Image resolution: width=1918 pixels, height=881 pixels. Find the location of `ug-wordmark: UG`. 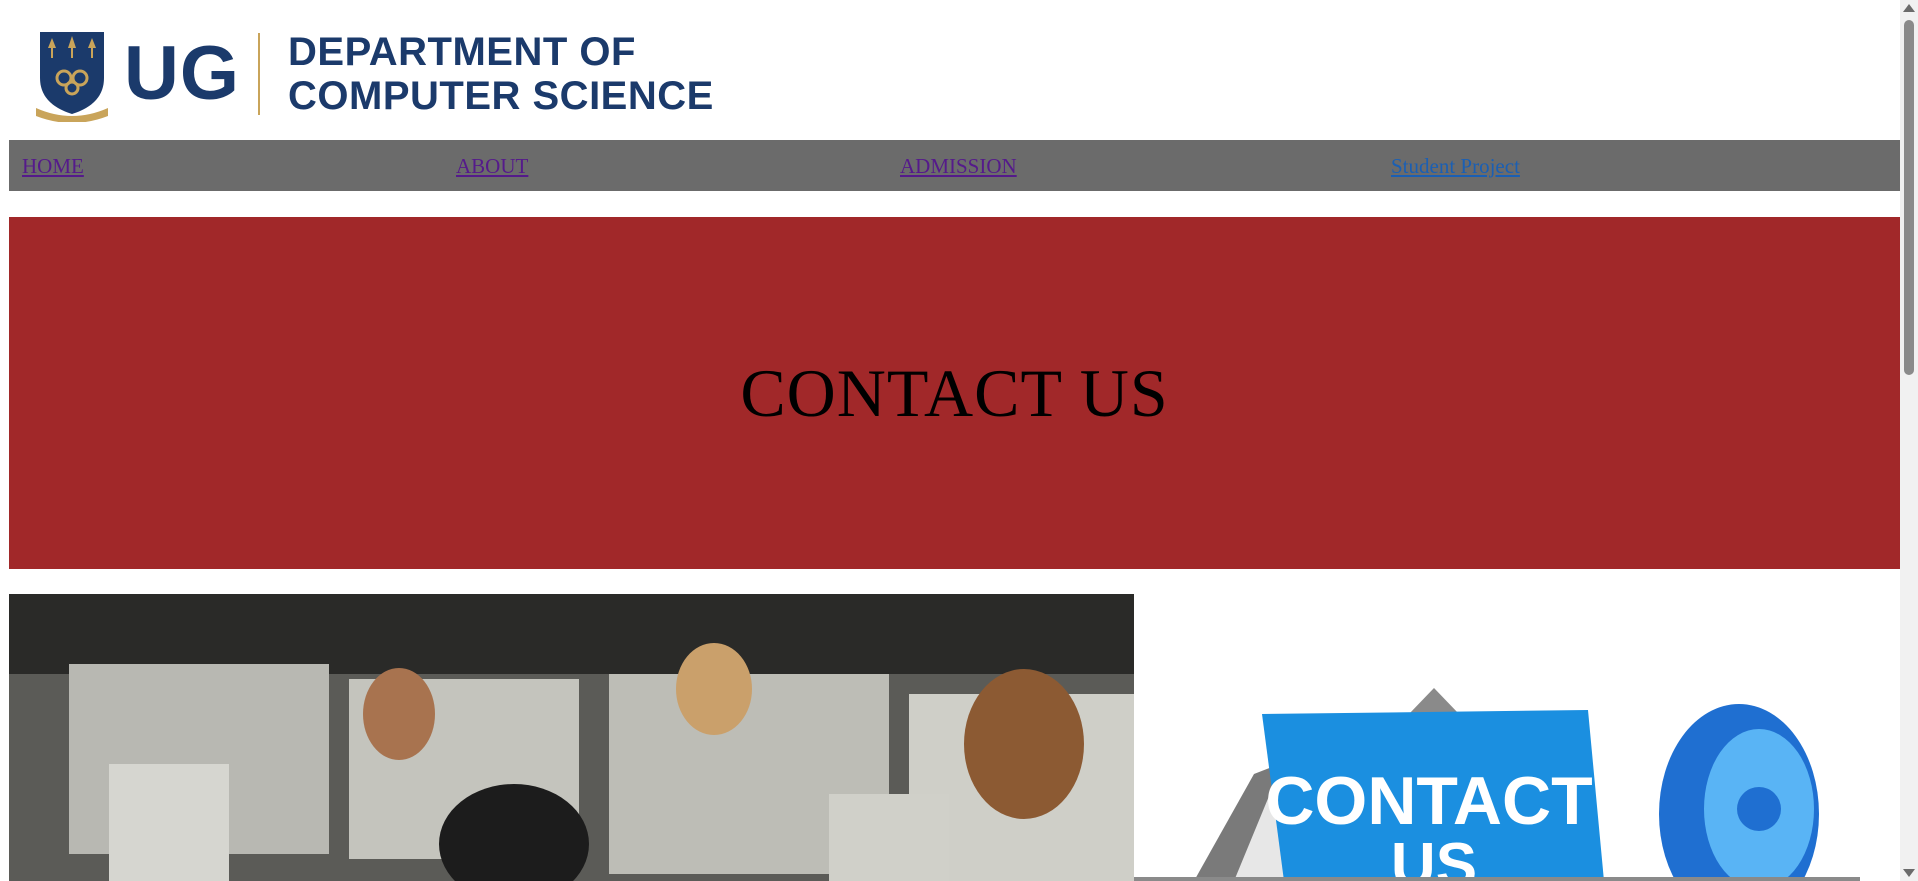

ug-wordmark: UG is located at coordinates (182, 73).